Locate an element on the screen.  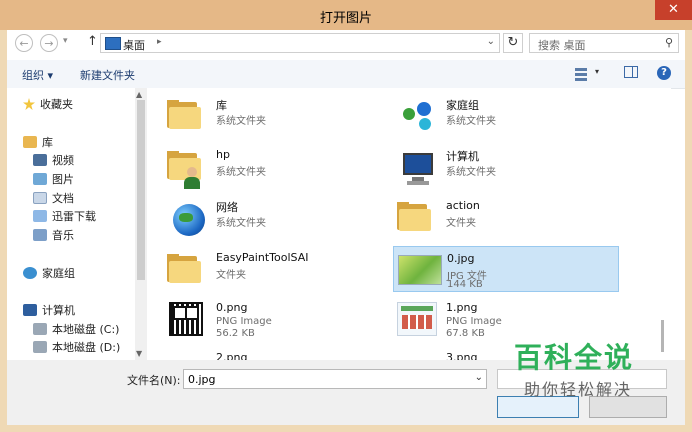
file-item-selected: 0.jpg JPG 文件 144 KB is located at coordinates (506, 269).